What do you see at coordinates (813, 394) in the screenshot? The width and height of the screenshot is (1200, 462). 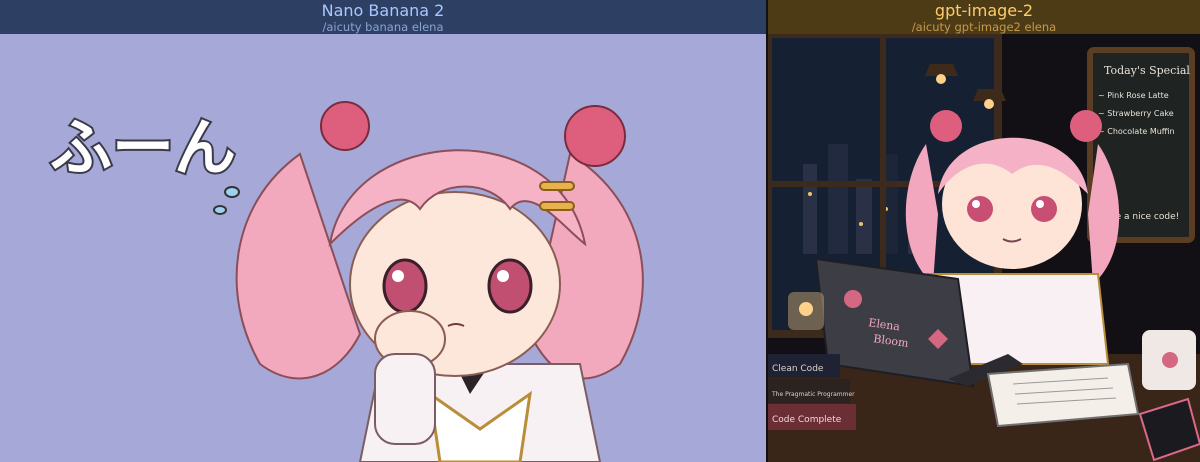 I see `book-title: The Pragmatic Programmer` at bounding box center [813, 394].